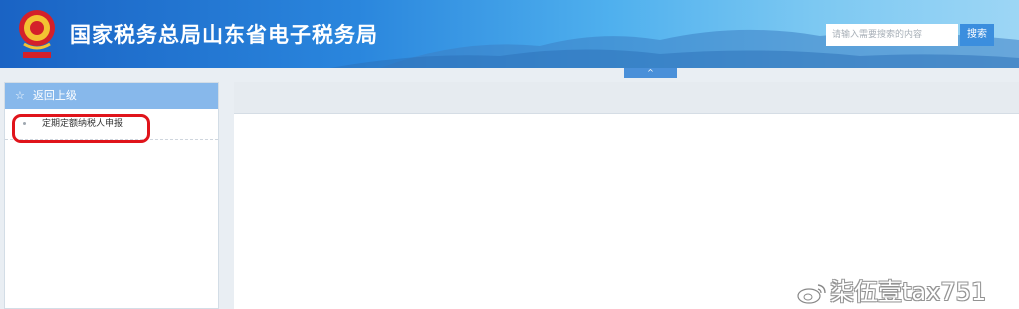 This screenshot has width=1019, height=309. I want to click on star-icon: ☆, so click(20, 95).